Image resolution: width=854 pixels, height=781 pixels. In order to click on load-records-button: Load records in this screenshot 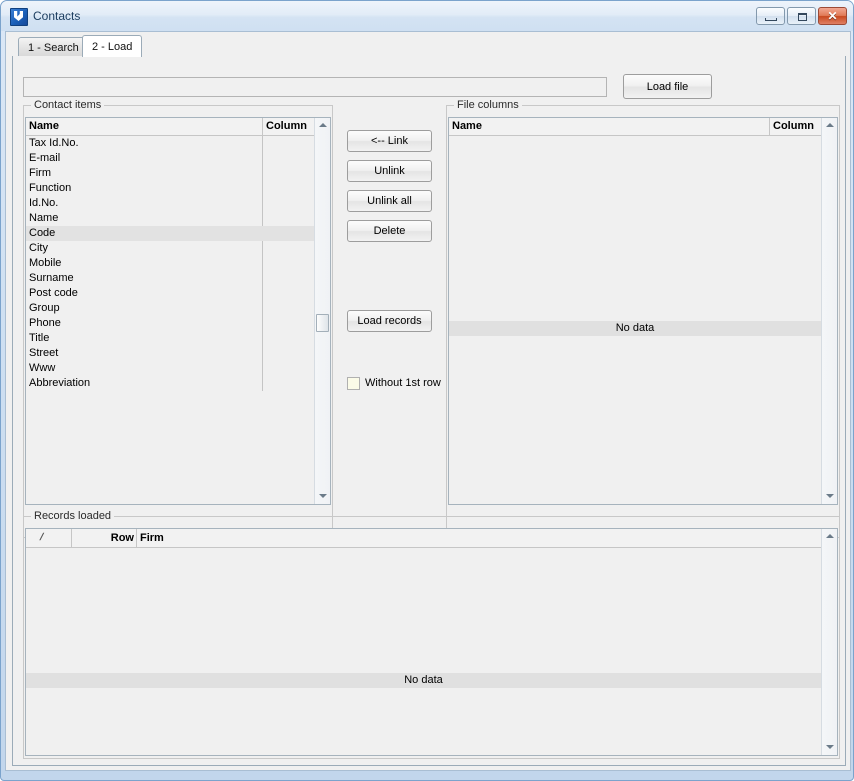, I will do `click(389, 321)`.